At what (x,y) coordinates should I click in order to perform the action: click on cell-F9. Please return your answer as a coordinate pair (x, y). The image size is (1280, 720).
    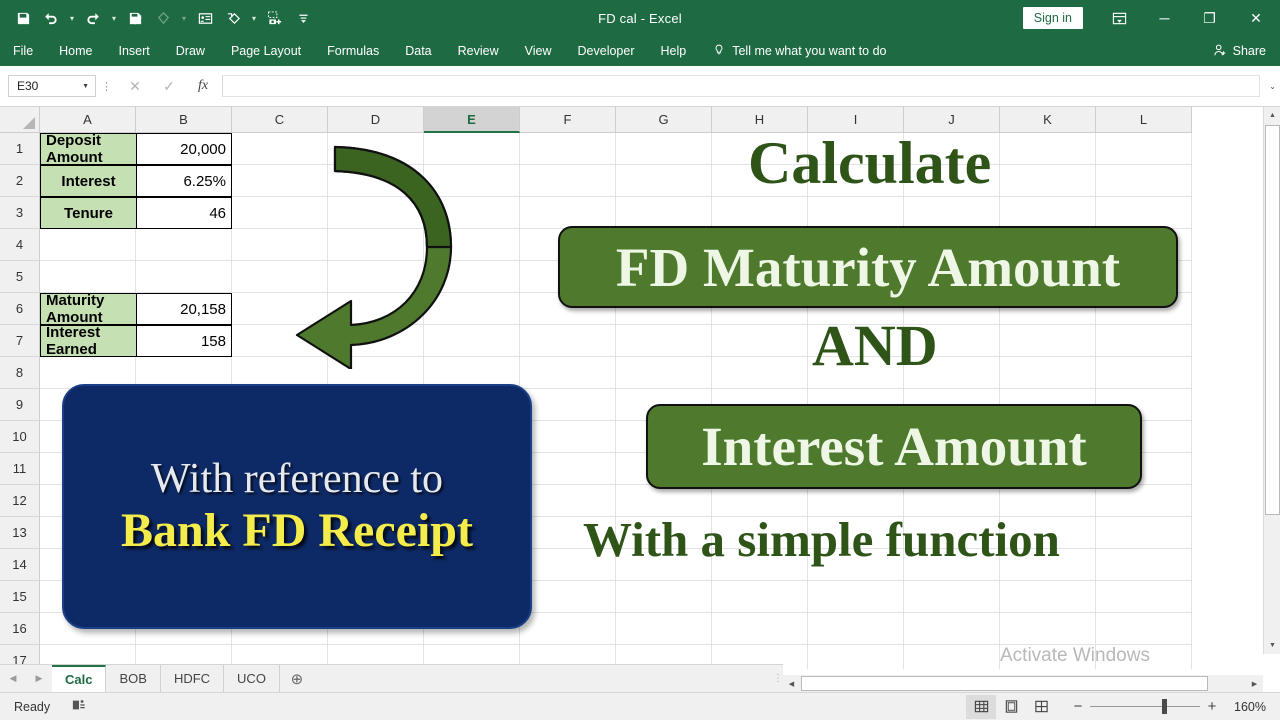
    Looking at the image, I should click on (568, 405).